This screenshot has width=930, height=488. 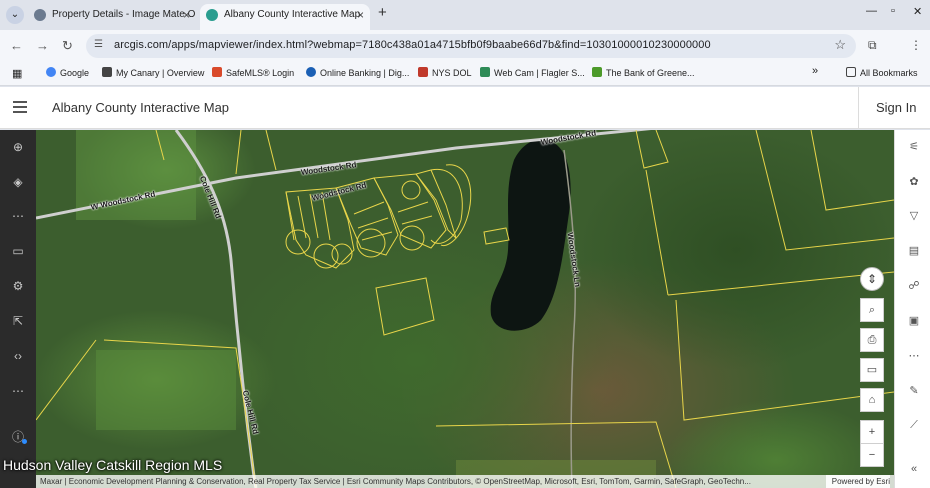 What do you see at coordinates (40, 15) in the screenshot?
I see `globe-icon` at bounding box center [40, 15].